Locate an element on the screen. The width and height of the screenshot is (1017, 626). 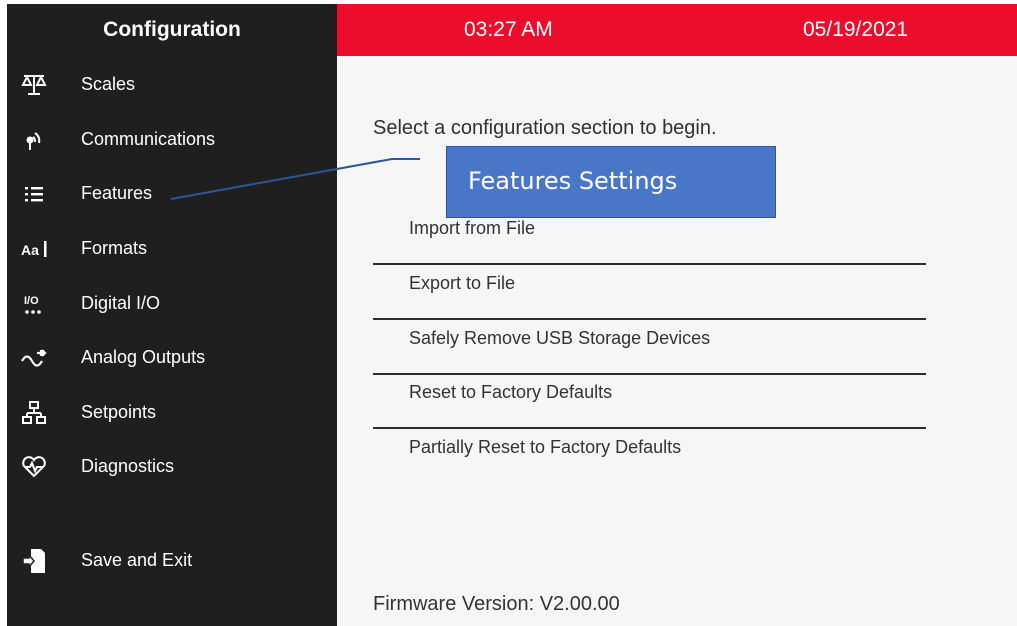
sidebar-item-diagnostics: Diagnostics is located at coordinates (172, 467).